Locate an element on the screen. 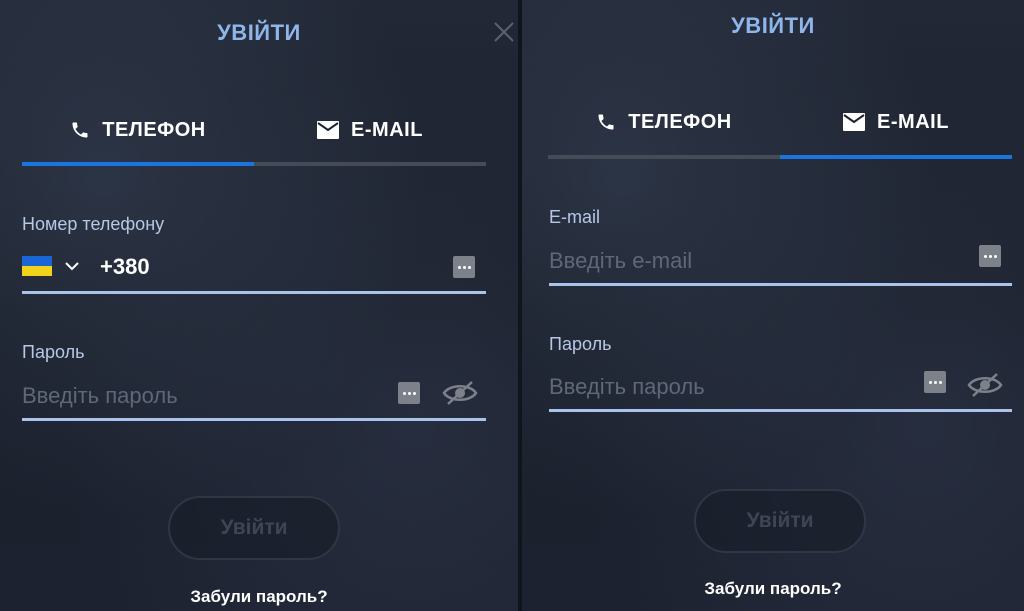  email-input is located at coordinates (749, 261).